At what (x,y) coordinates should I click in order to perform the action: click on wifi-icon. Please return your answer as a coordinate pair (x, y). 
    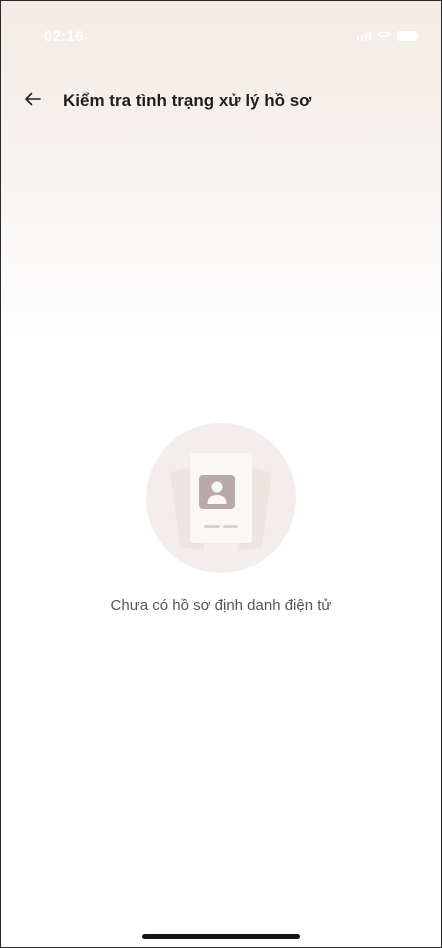
    Looking at the image, I should click on (384, 36).